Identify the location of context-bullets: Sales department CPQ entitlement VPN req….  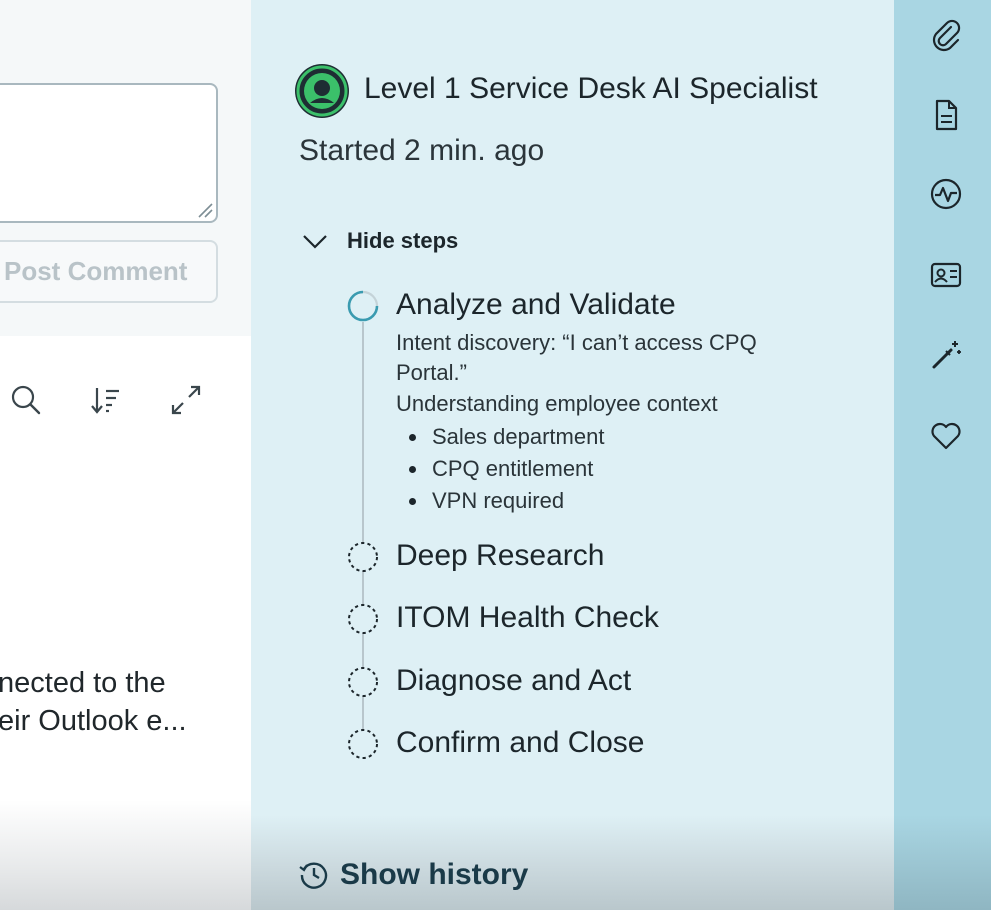
(506, 469).